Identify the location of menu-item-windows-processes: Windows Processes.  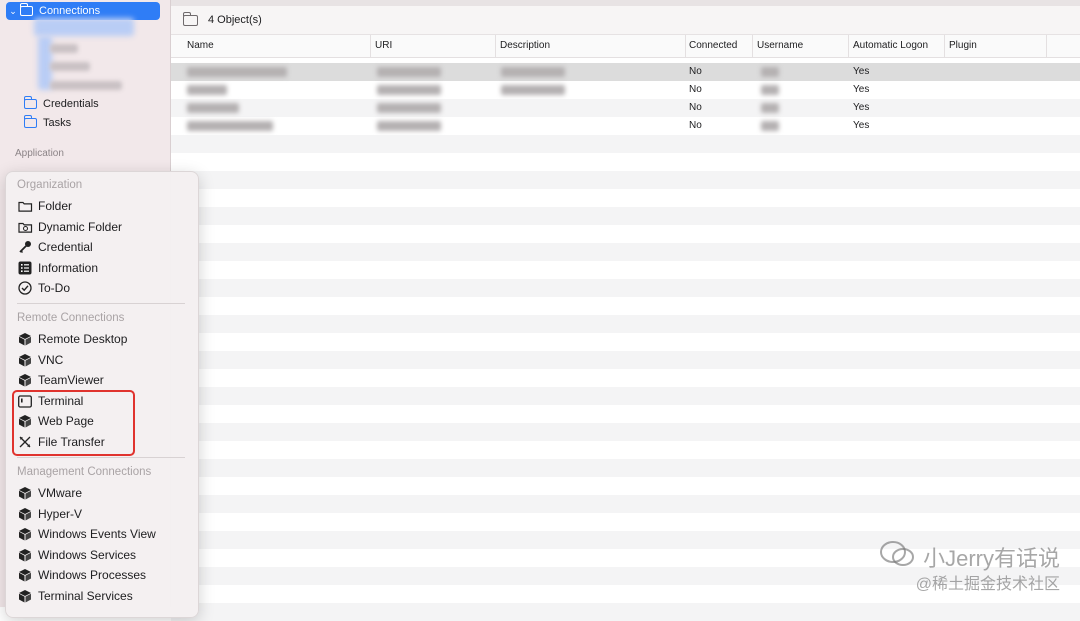
(81, 575).